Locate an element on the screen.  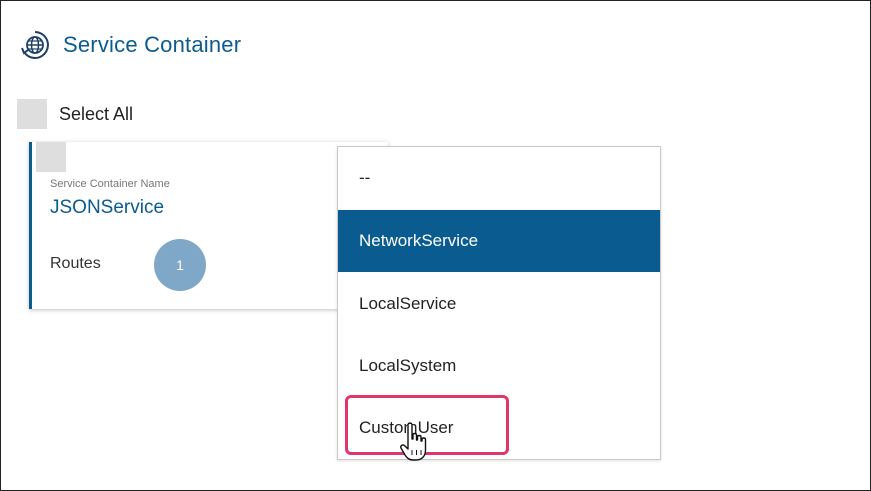
globe-refresh-icon is located at coordinates (35, 45).